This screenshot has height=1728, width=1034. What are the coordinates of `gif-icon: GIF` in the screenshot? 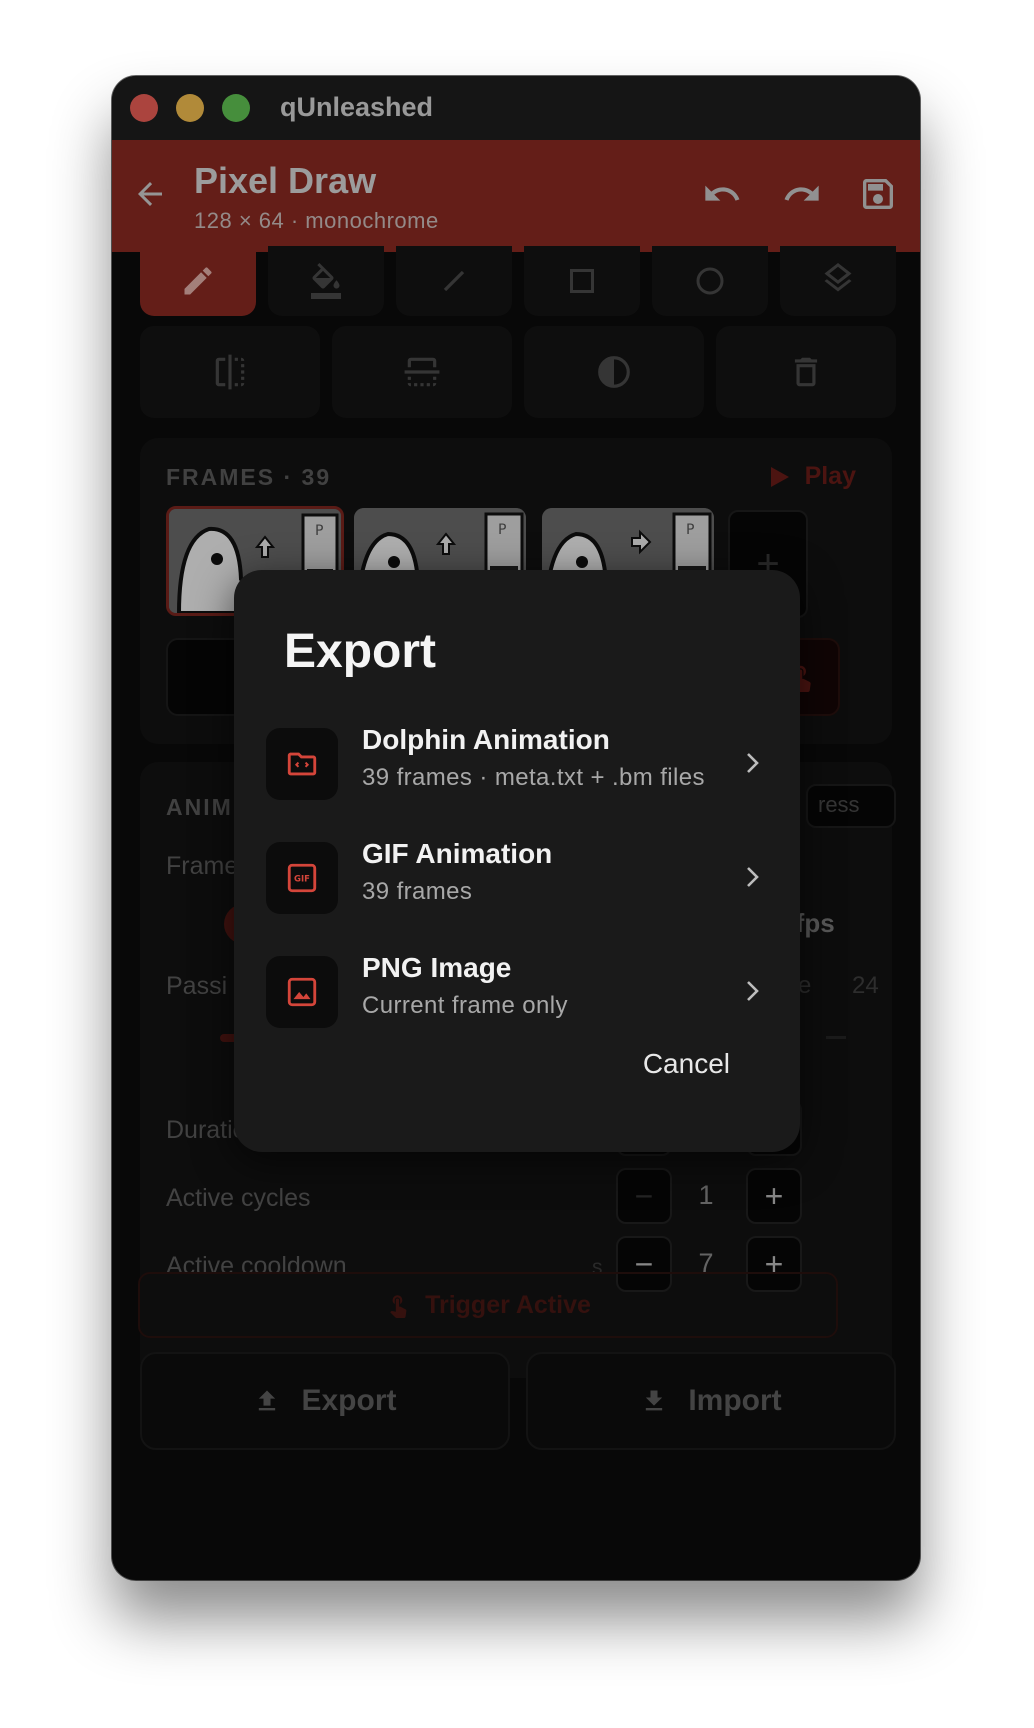 It's located at (302, 878).